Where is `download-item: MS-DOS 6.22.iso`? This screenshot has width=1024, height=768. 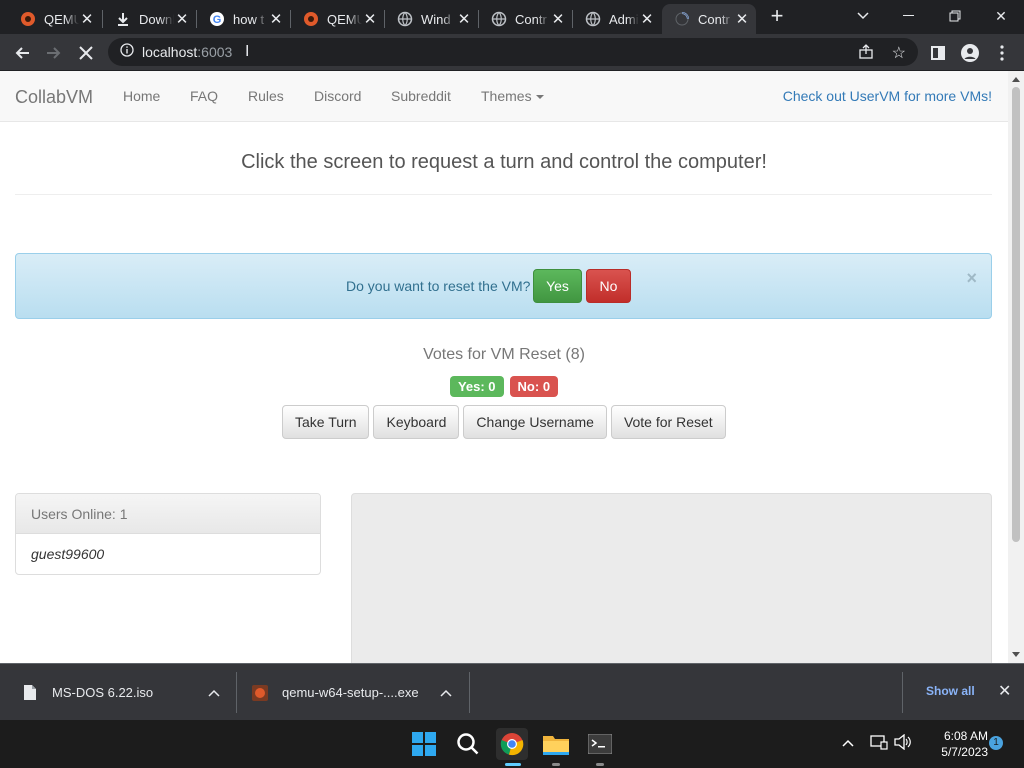 download-item: MS-DOS 6.22.iso is located at coordinates (129, 692).